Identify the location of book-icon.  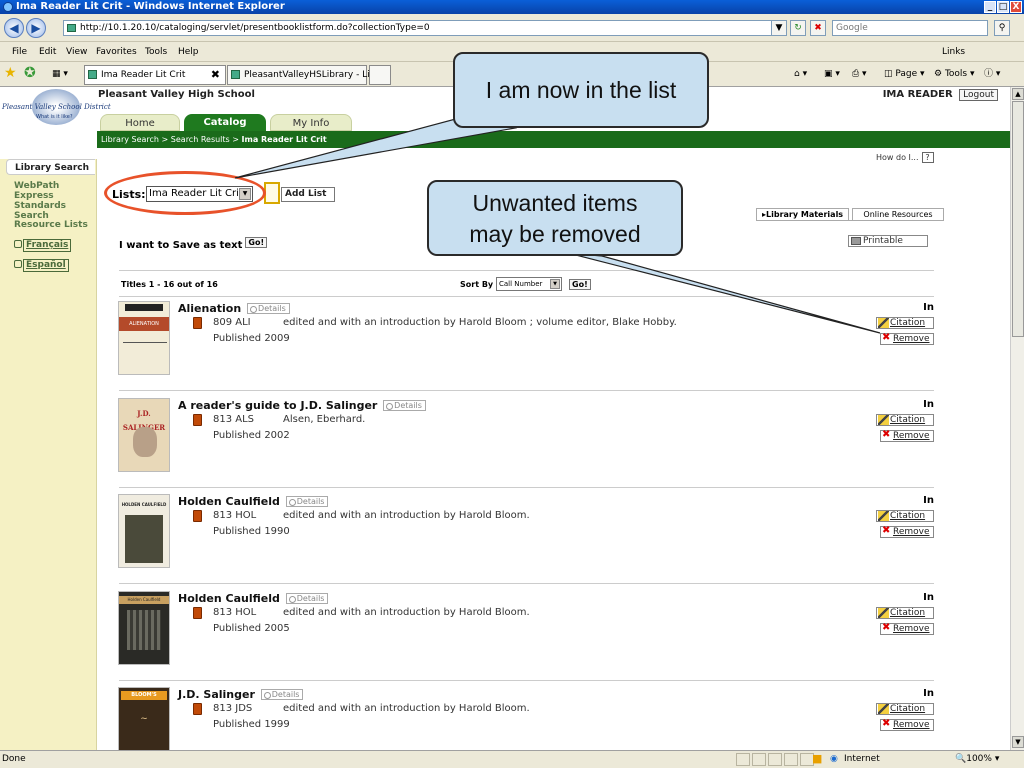
(197, 709).